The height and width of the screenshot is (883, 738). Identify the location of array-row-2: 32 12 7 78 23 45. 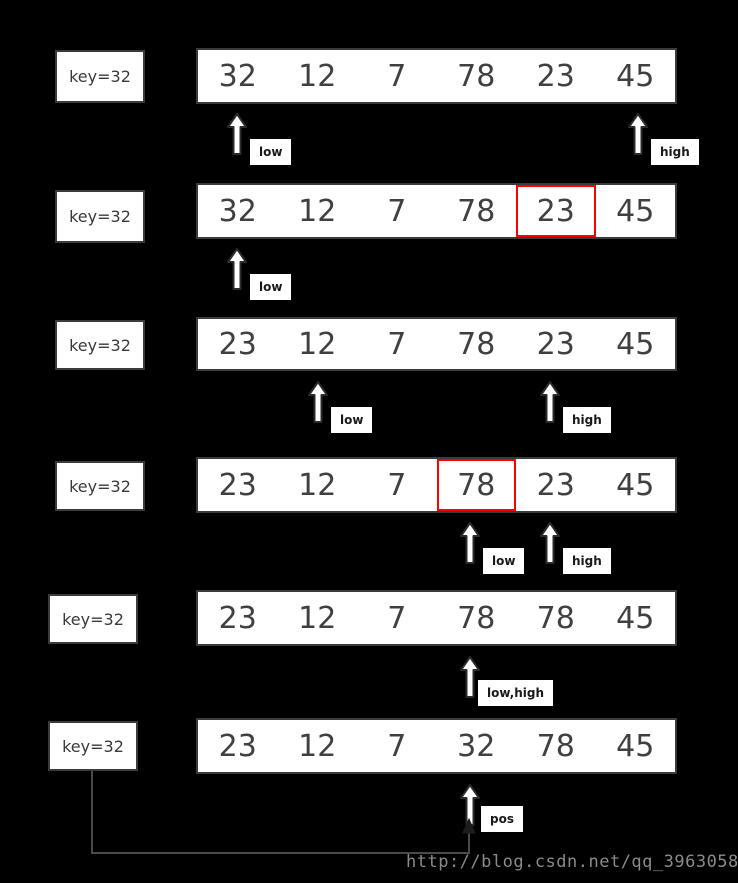
(436, 211).